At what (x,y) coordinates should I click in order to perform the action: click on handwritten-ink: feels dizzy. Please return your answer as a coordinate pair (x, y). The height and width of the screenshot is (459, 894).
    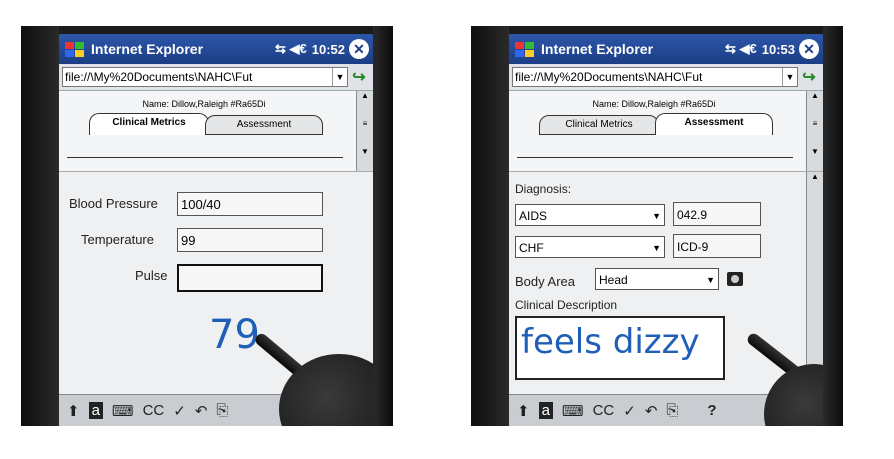
    Looking at the image, I should click on (610, 342).